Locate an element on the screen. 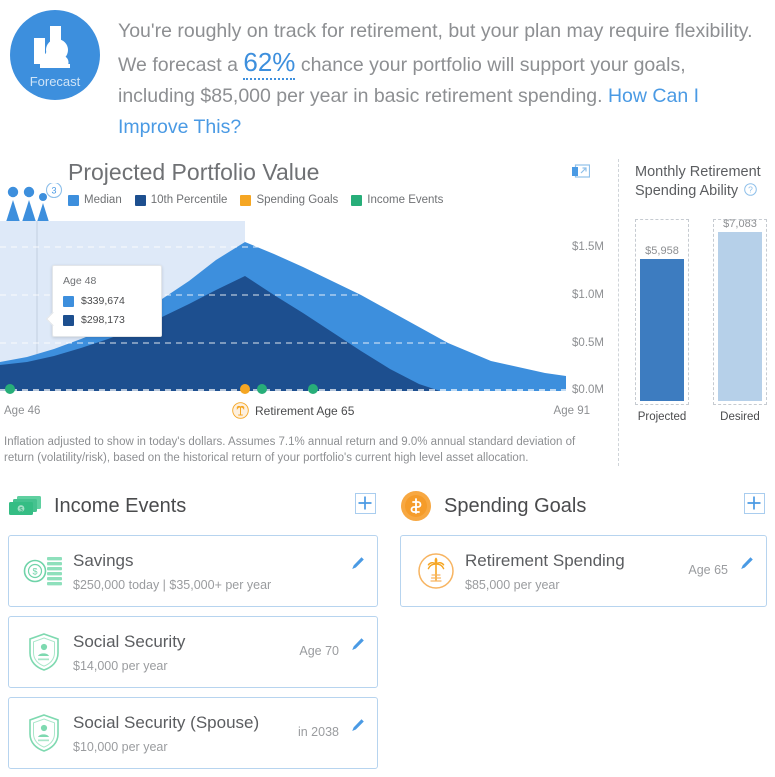  info-question-icon: ? is located at coordinates (751, 189).